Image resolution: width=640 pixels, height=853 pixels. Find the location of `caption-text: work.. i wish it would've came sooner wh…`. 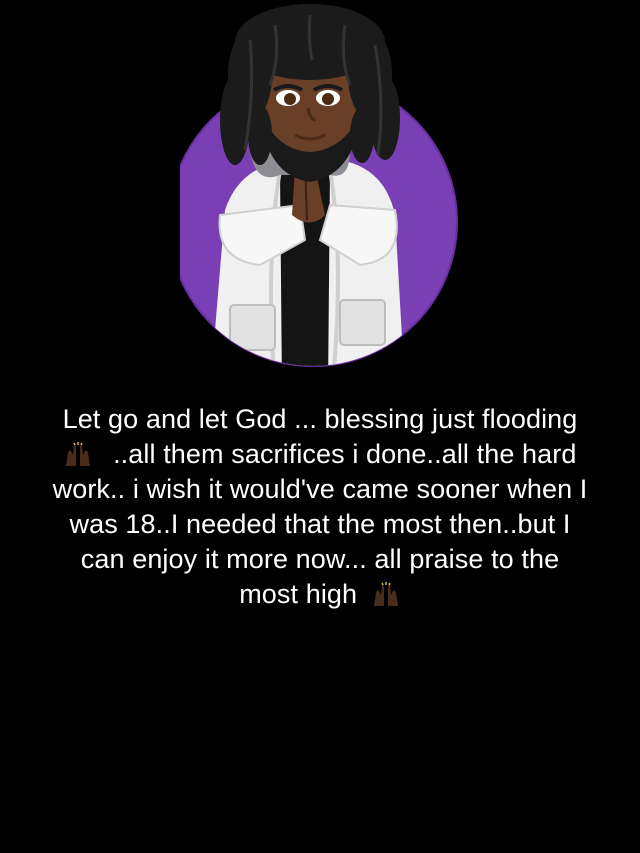

caption-text: work.. i wish it would've came sooner wh… is located at coordinates (320, 489).